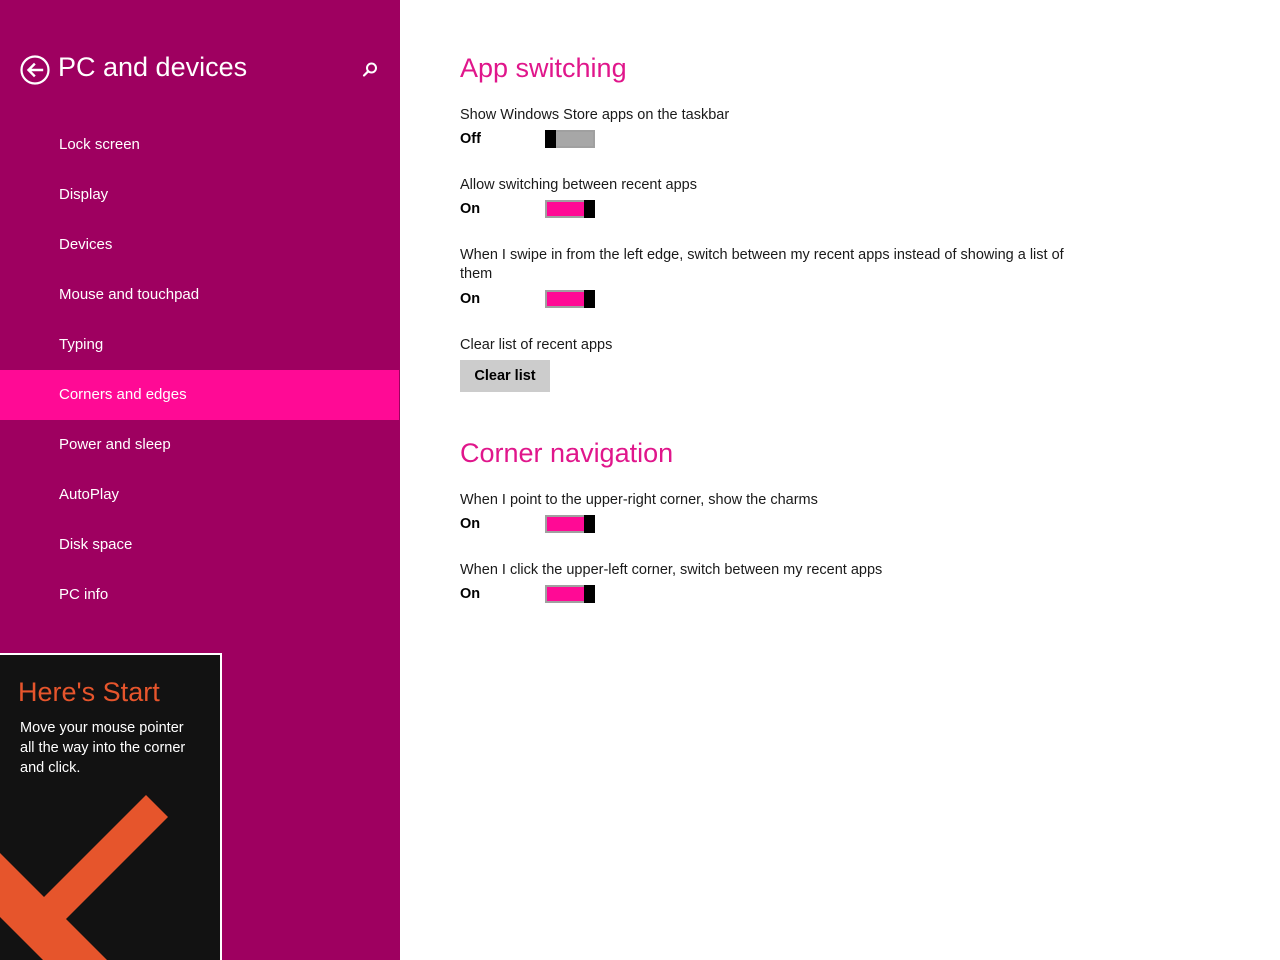 This screenshot has width=1280, height=960. What do you see at coordinates (570, 524) in the screenshot?
I see `upper-right-toggle` at bounding box center [570, 524].